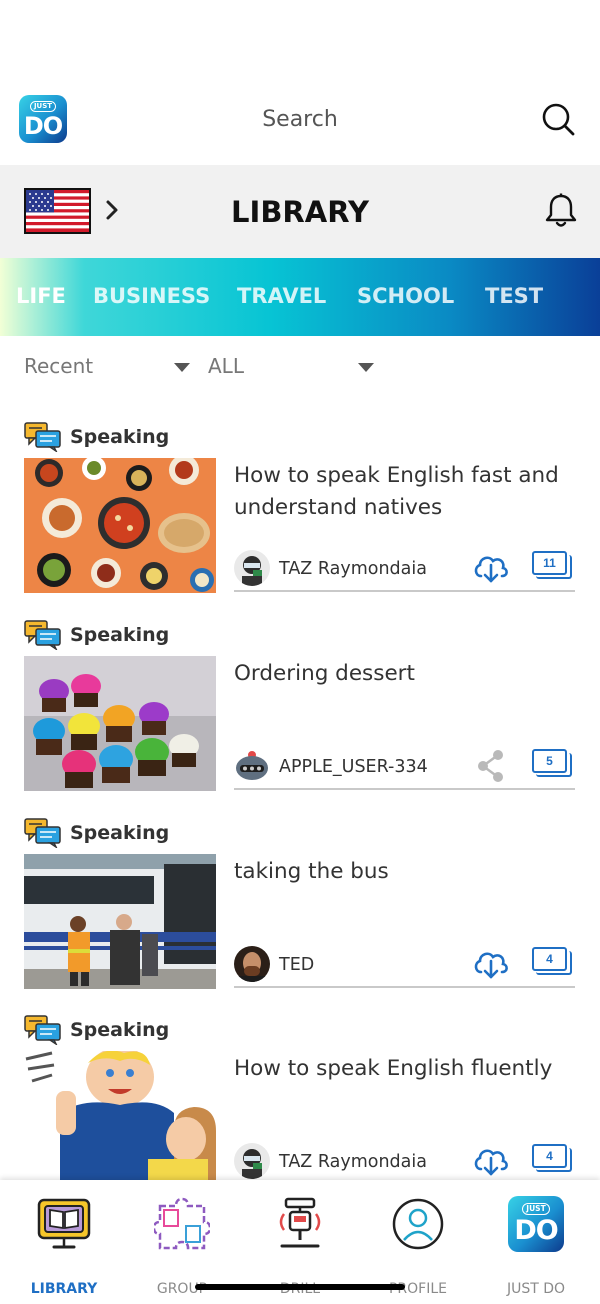 The image size is (600, 1304). I want to click on nav-library: LIBRARY, so click(64, 1246).